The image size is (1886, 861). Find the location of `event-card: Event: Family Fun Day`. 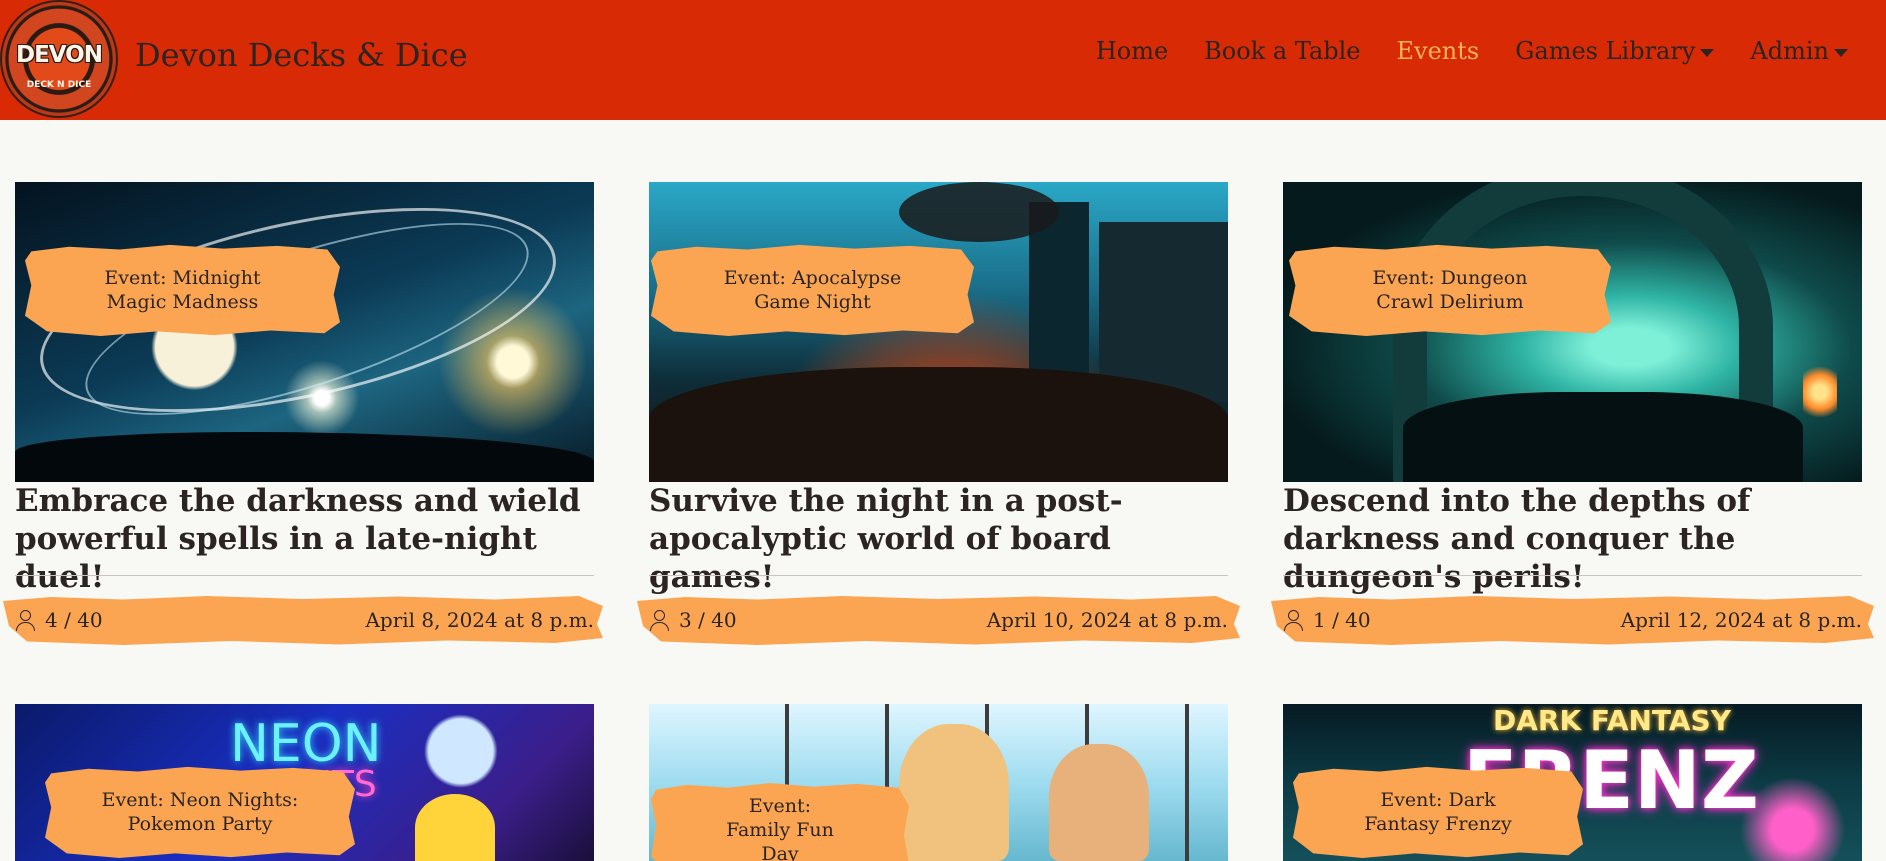

event-card: Event: Family Fun Day is located at coordinates (938, 782).